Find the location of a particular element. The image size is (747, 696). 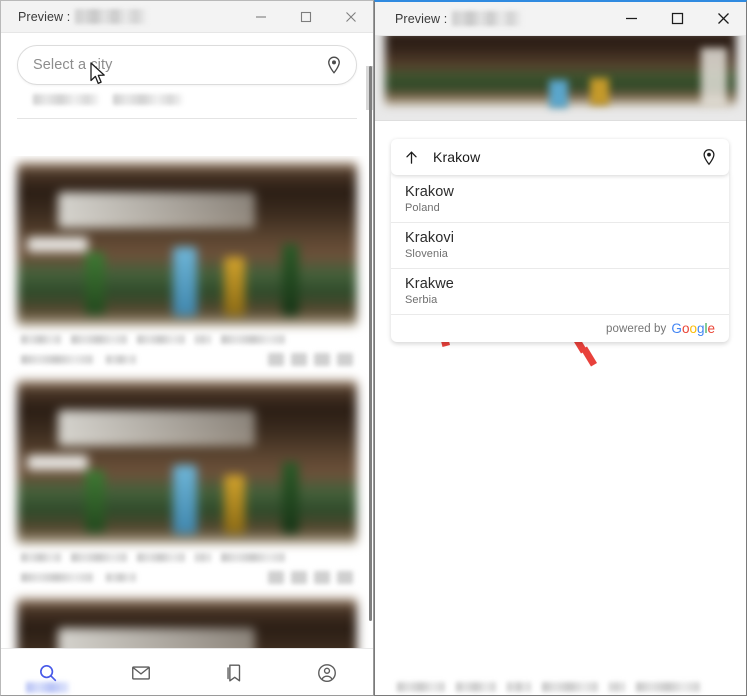

hero-photo-redacted is located at coordinates (560, 78).